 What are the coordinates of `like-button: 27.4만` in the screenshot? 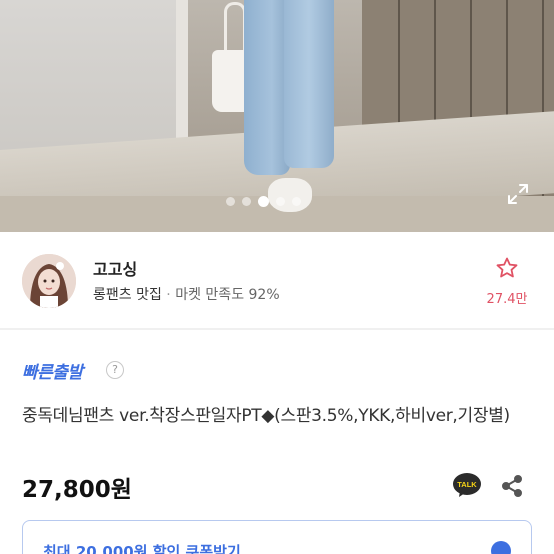 It's located at (507, 281).